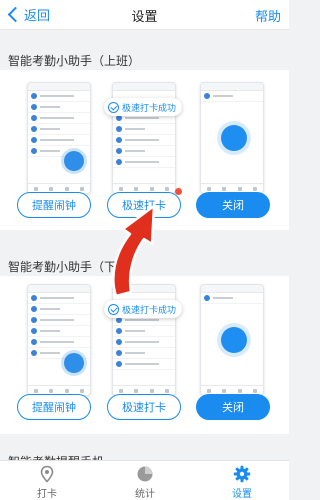 The height and width of the screenshot is (500, 320). Describe the element at coordinates (145, 474) in the screenshot. I see `pie-chart-icon` at that location.